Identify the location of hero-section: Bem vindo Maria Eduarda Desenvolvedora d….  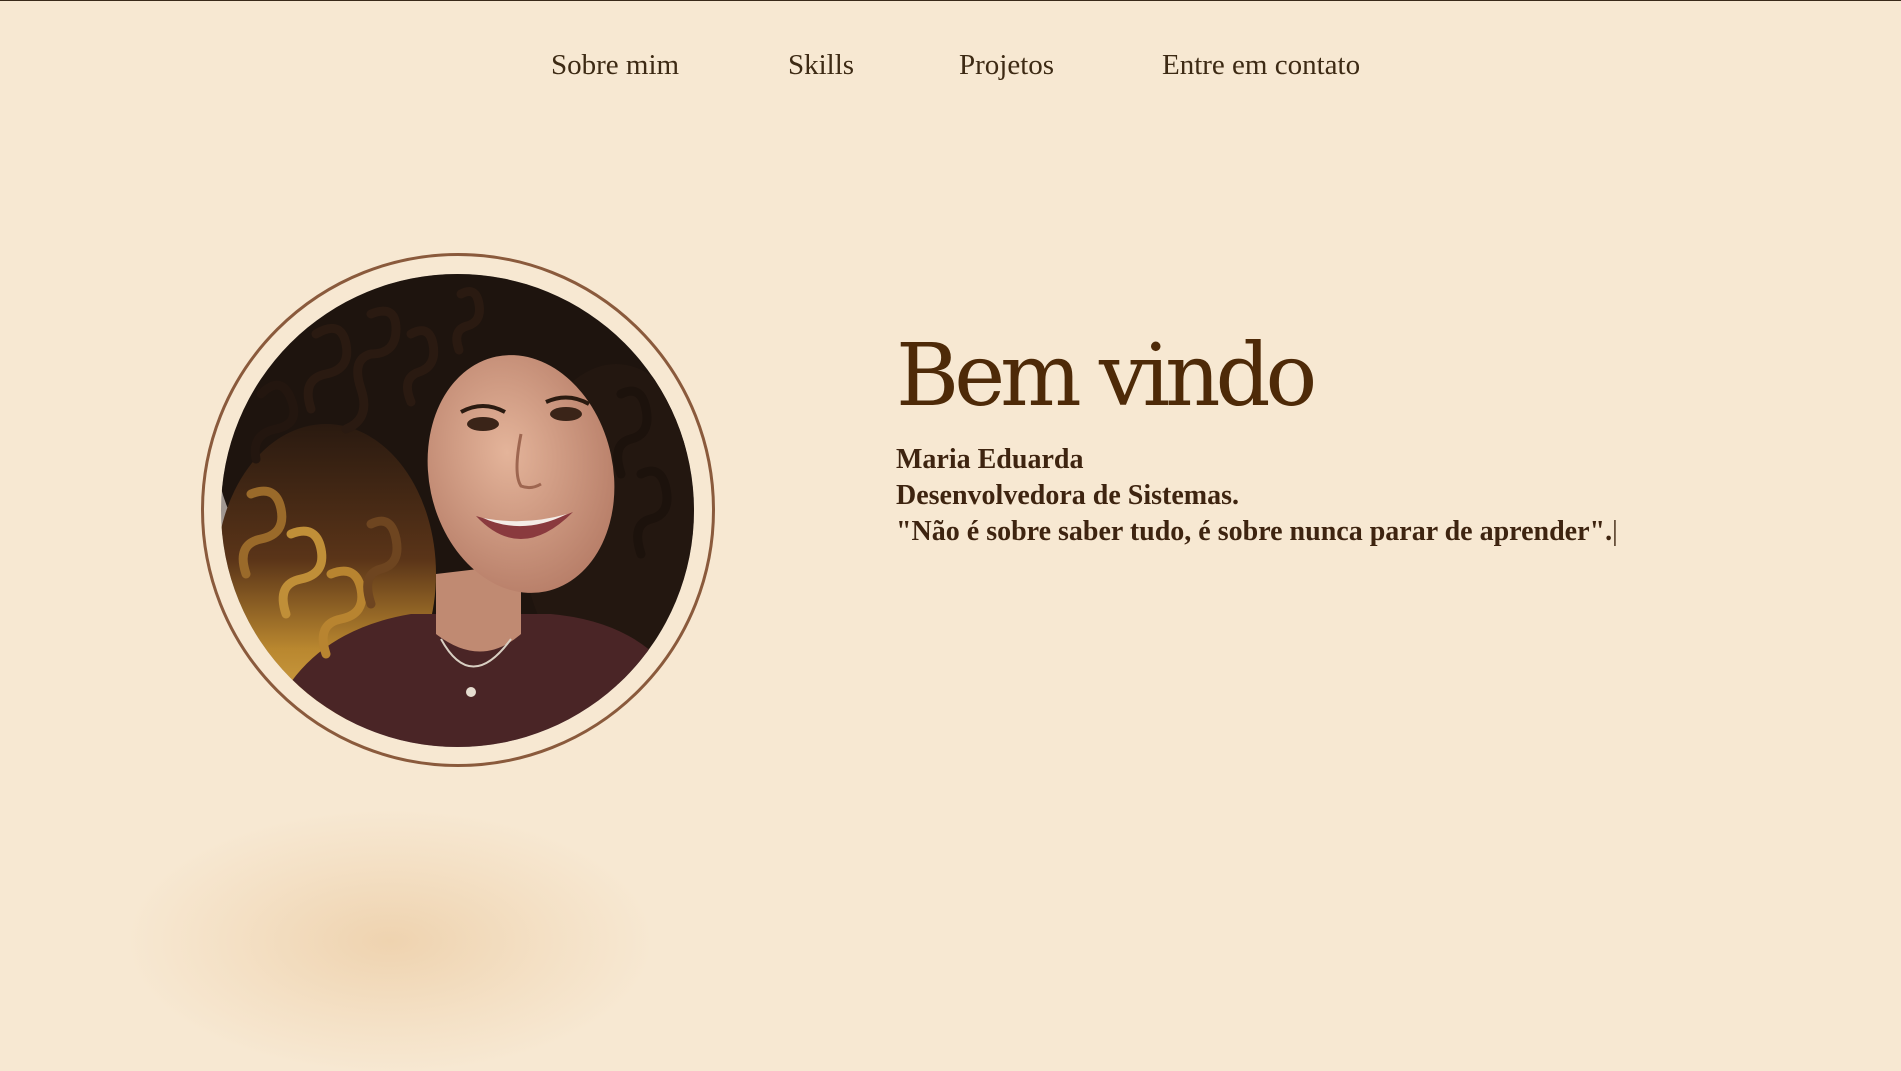
(1257, 438).